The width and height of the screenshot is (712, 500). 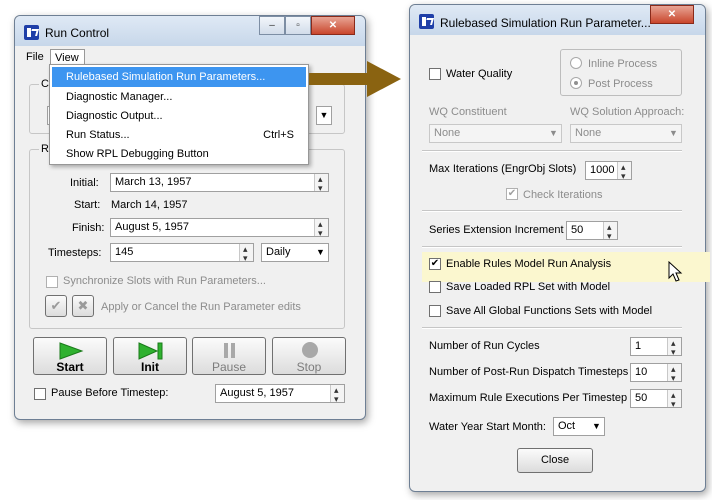 What do you see at coordinates (88, 228) in the screenshot?
I see `finish-label: Finish:` at bounding box center [88, 228].